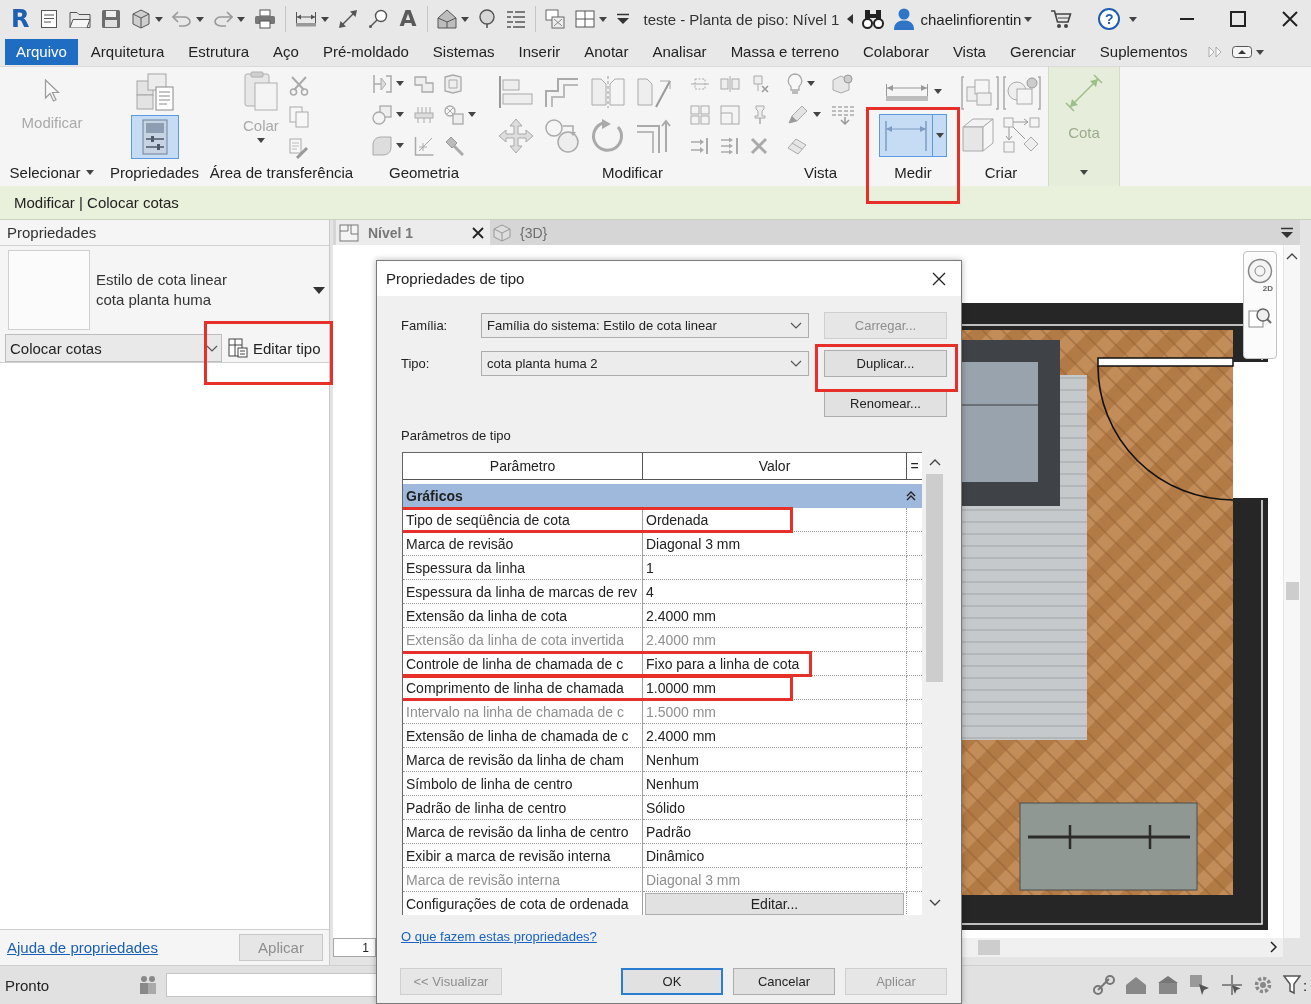 This screenshot has height=1004, width=1311. I want to click on ribbon-tab: Arquitetura, so click(127, 52).